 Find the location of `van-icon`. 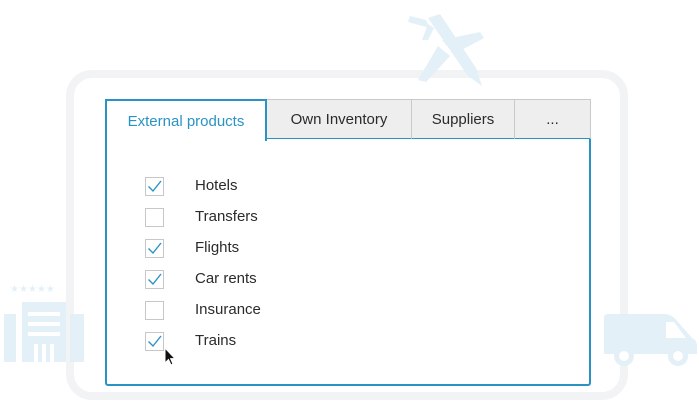

van-icon is located at coordinates (650, 340).